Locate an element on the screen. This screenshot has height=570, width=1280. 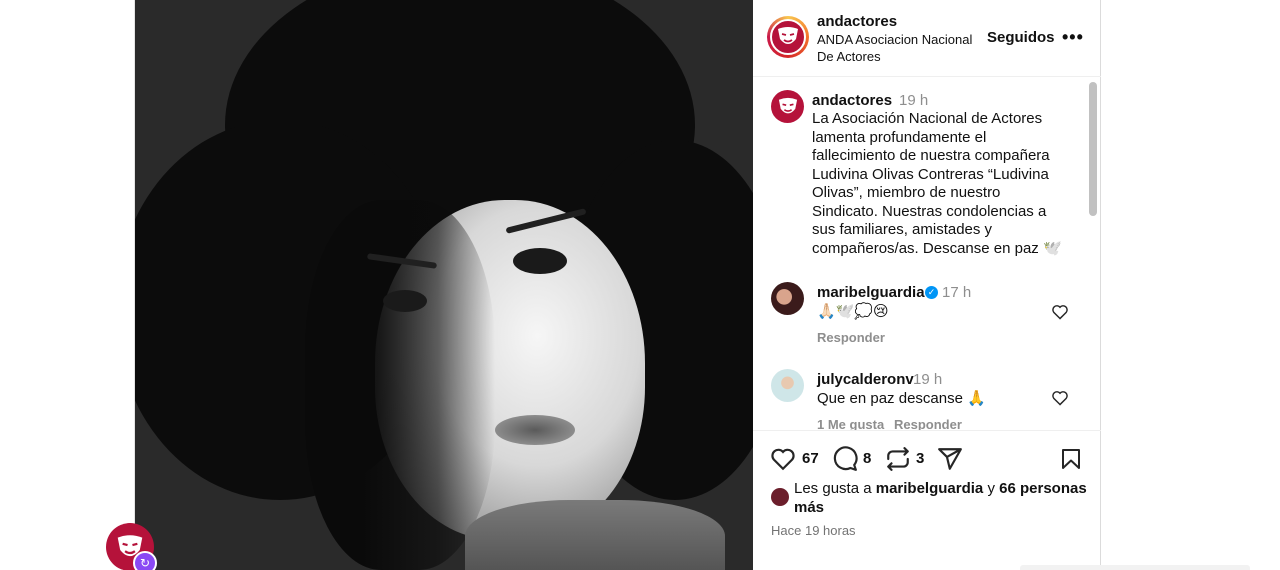
verified-icon: ✓ is located at coordinates (931, 292).